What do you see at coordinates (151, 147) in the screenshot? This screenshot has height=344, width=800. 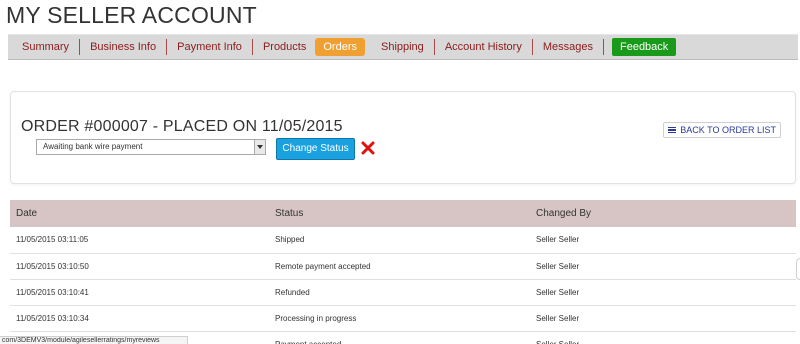 I see `order-status-select: Awaiting bank wire payment` at bounding box center [151, 147].